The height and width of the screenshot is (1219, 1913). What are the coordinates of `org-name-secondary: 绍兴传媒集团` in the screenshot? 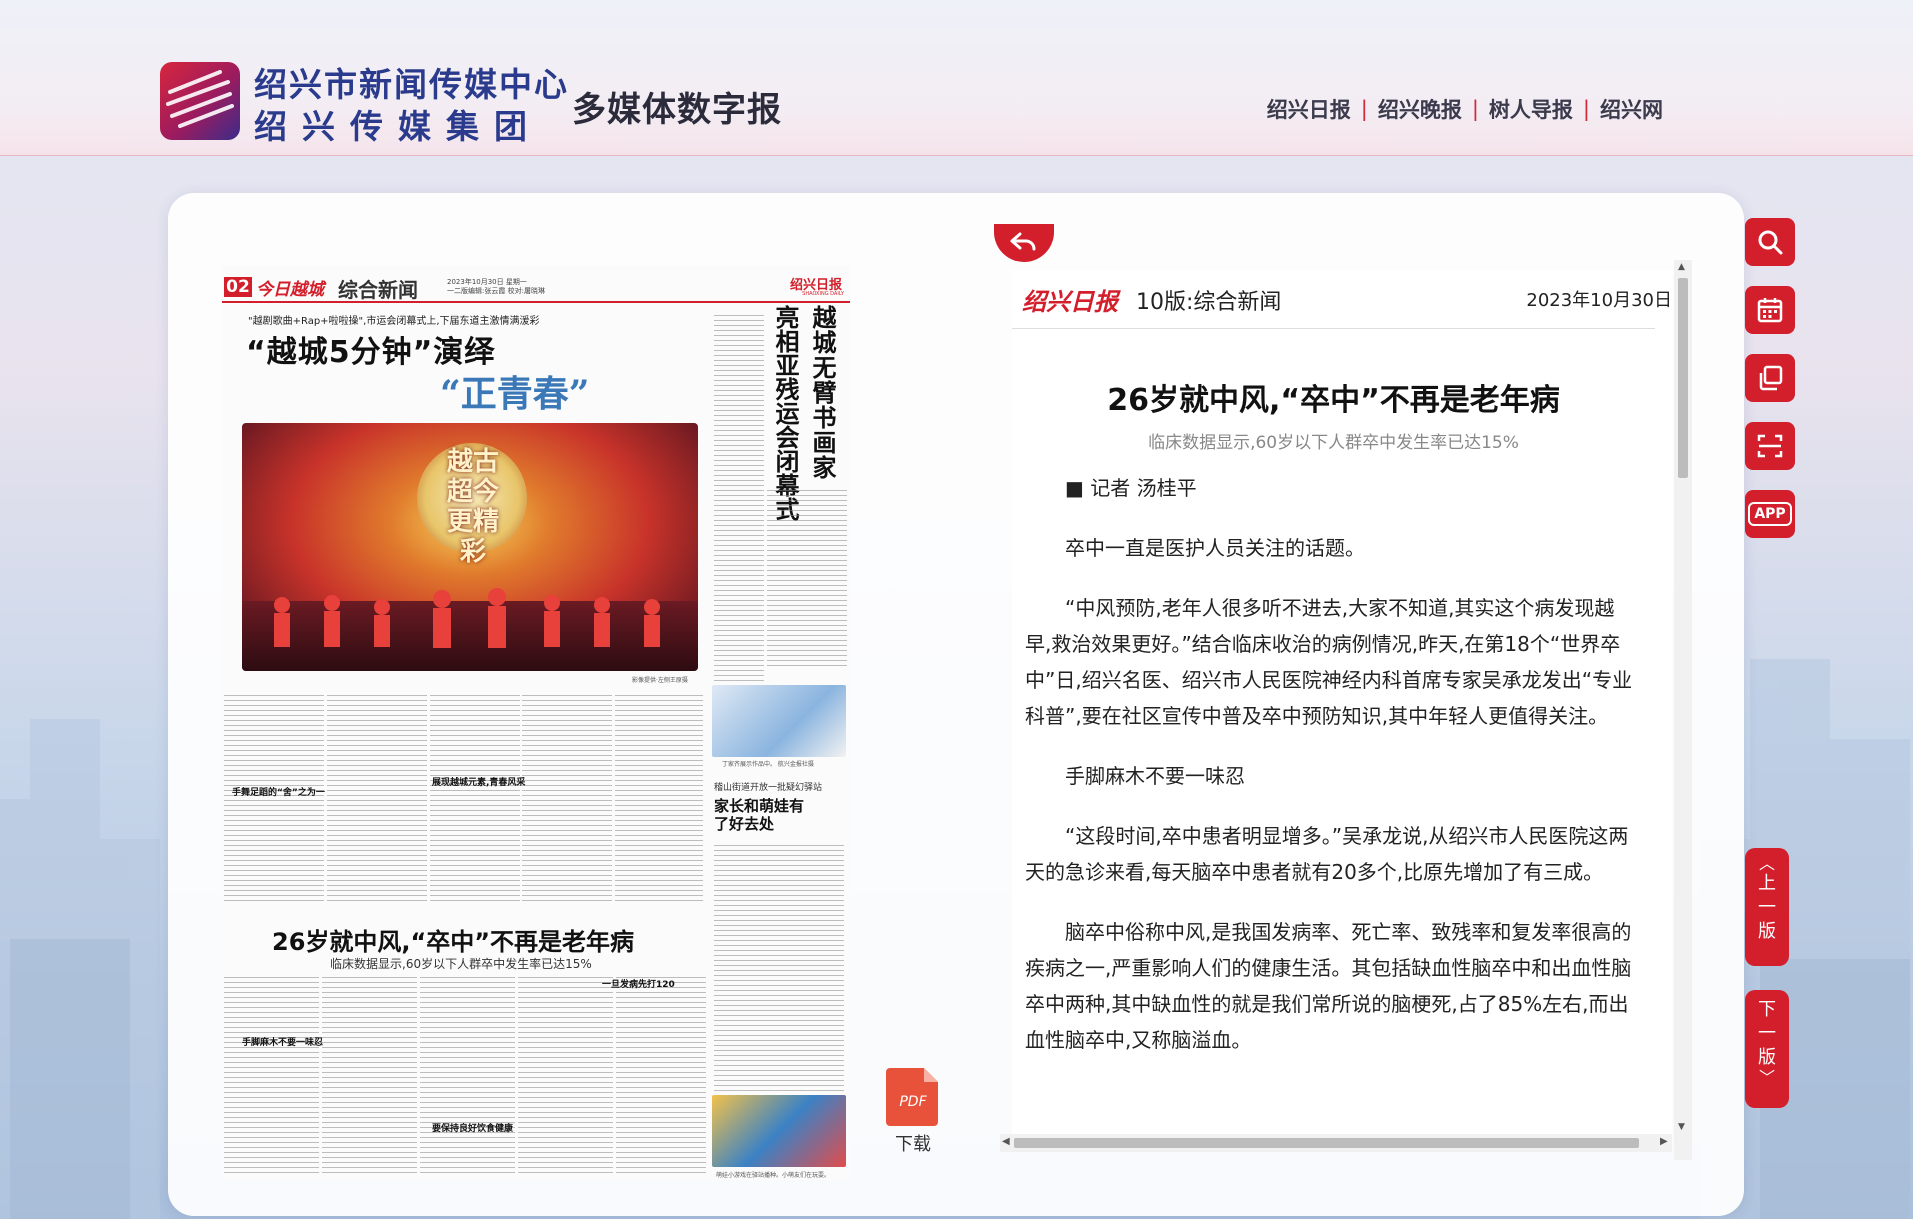 It's located at (398, 126).